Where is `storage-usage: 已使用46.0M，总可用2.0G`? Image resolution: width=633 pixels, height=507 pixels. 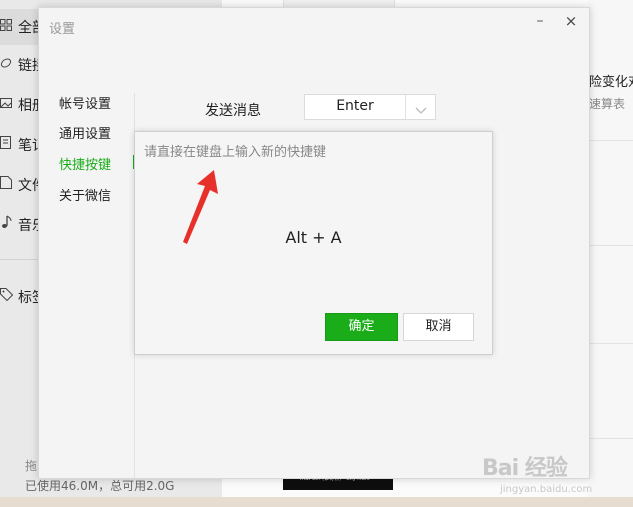 storage-usage: 已使用46.0M，总可用2.0G is located at coordinates (100, 486).